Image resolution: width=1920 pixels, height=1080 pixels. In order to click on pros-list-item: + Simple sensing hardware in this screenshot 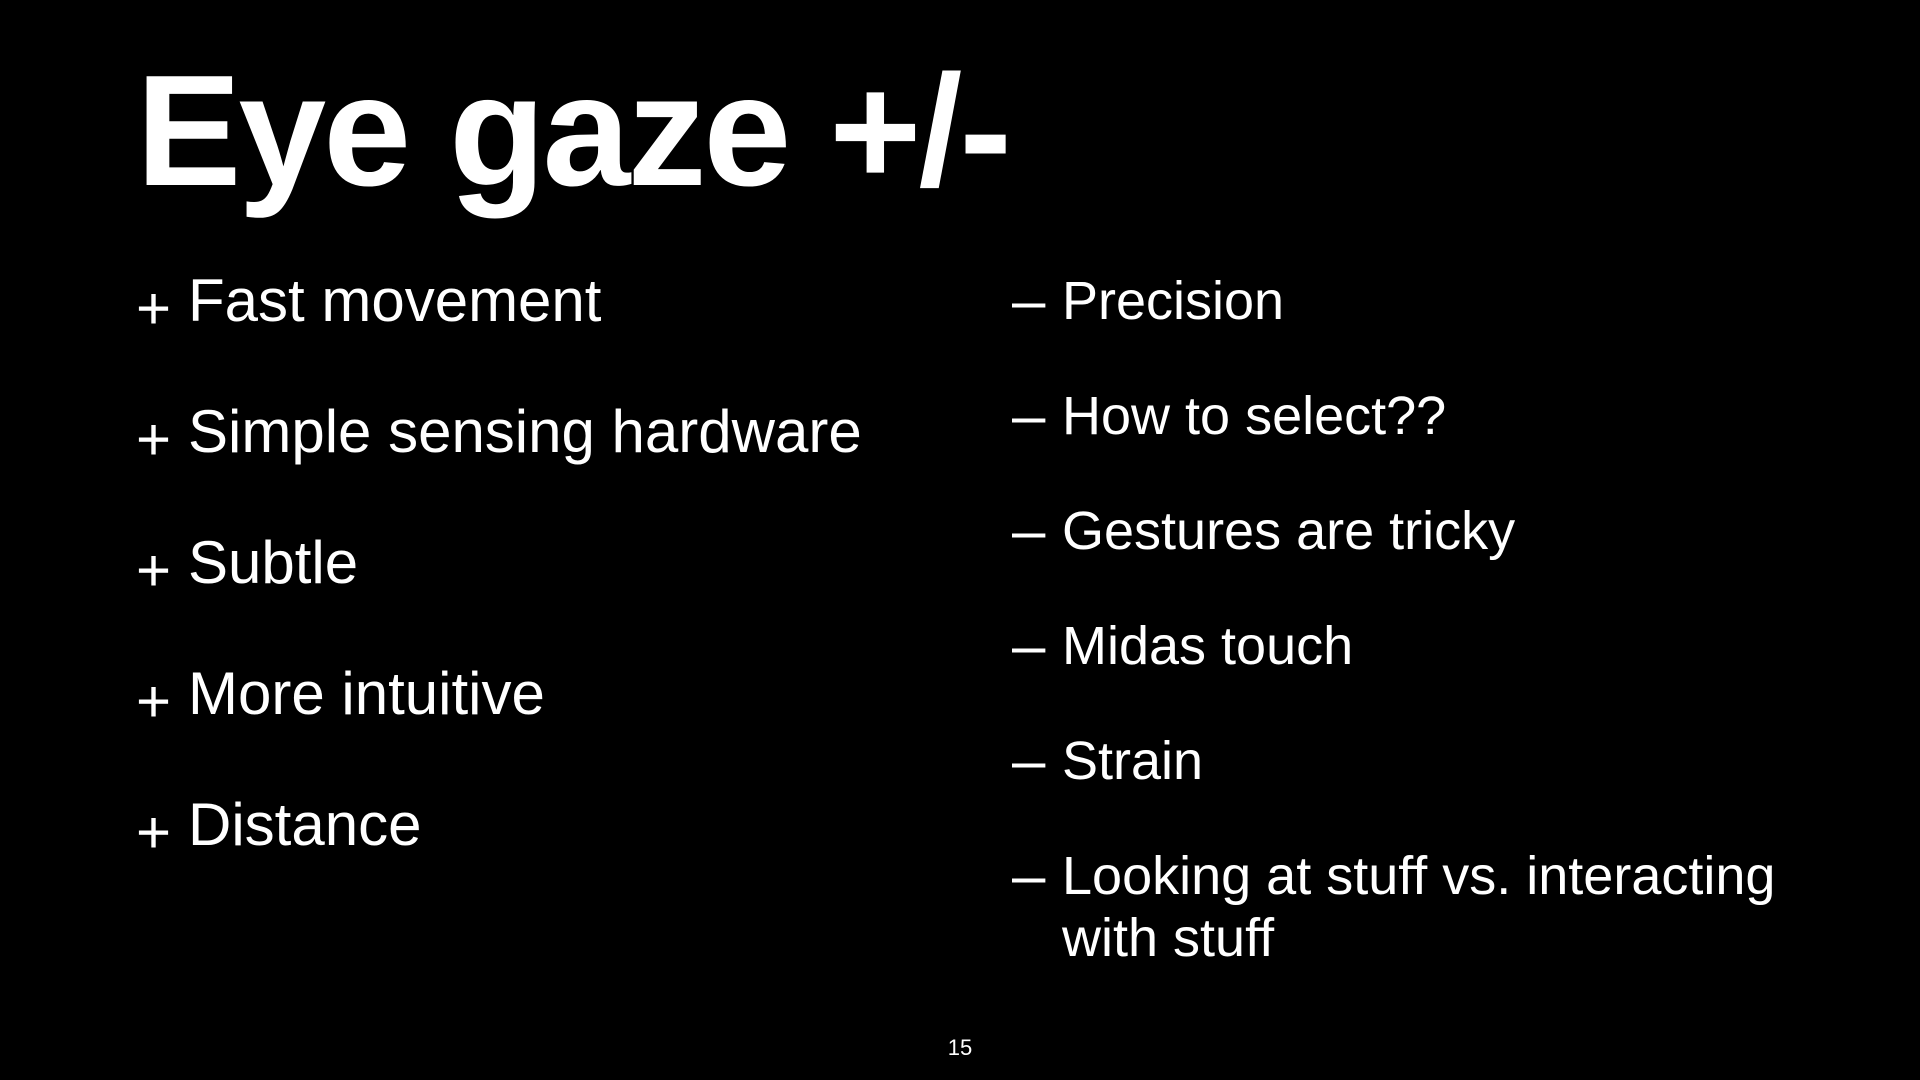, I will do `click(546, 434)`.